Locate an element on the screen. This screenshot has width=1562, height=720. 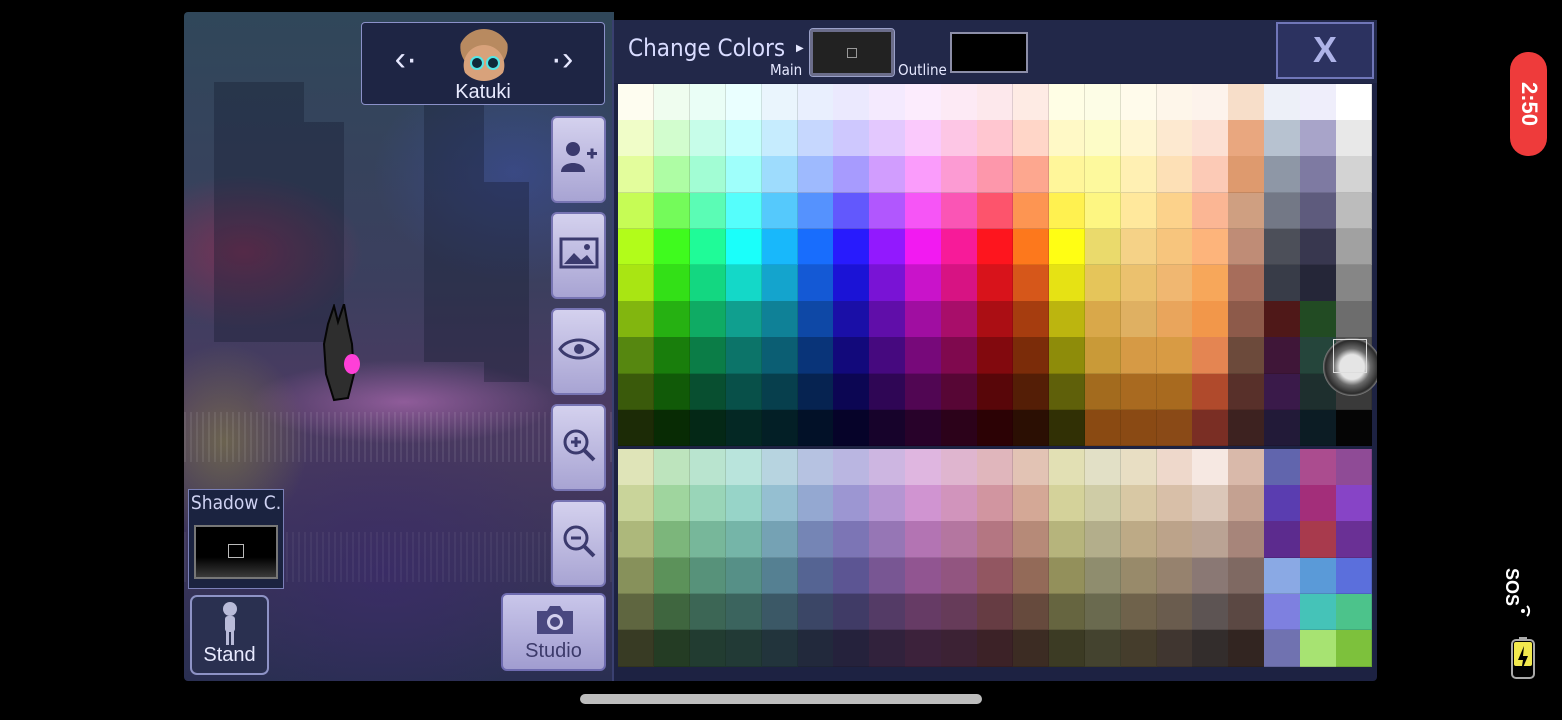
character-avatar is located at coordinates (484, 55).